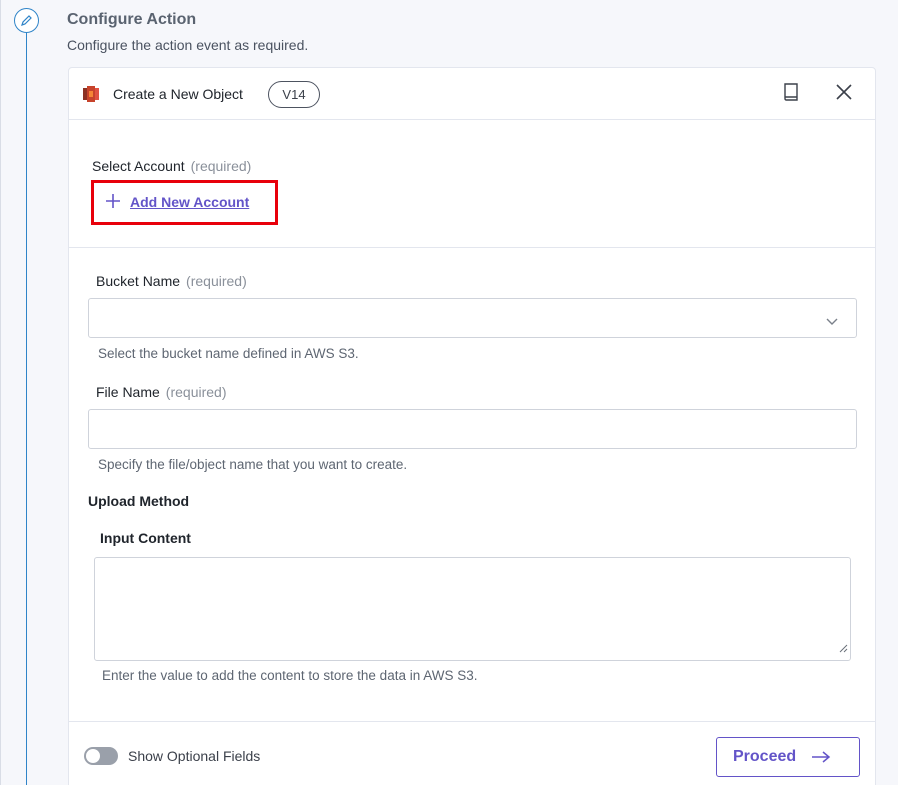 This screenshot has width=898, height=785. Describe the element at coordinates (145, 538) in the screenshot. I see `input-content-label: Input Content` at that location.